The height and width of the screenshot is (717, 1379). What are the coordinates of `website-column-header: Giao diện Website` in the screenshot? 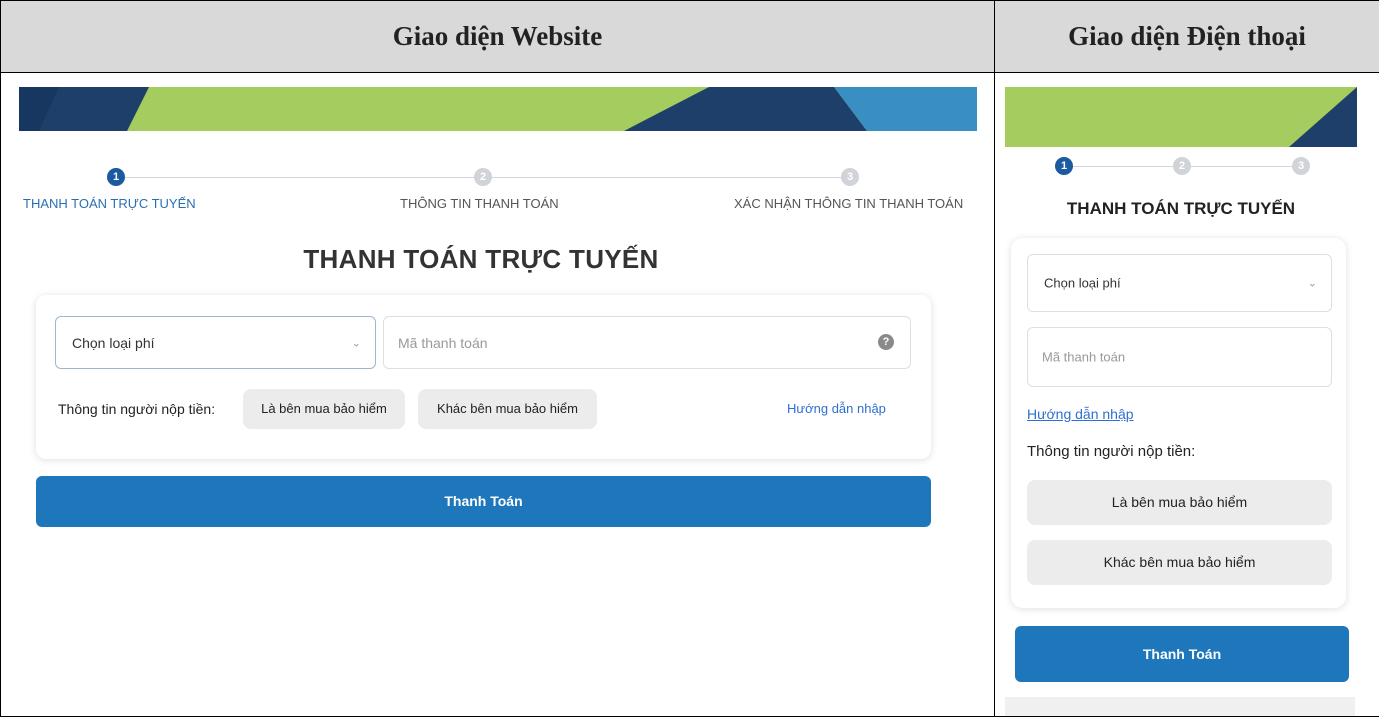 It's located at (497, 36).